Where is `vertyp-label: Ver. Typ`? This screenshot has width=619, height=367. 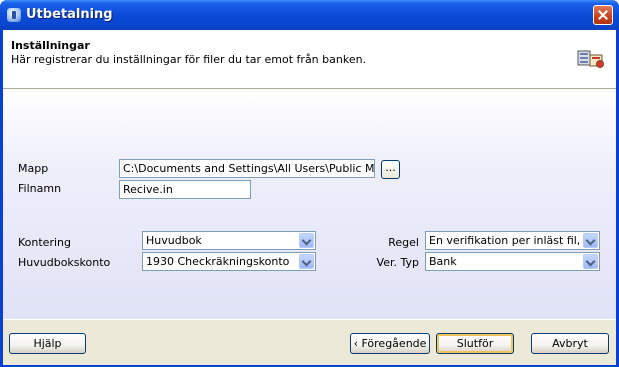
vertyp-label: Ver. Typ is located at coordinates (397, 262).